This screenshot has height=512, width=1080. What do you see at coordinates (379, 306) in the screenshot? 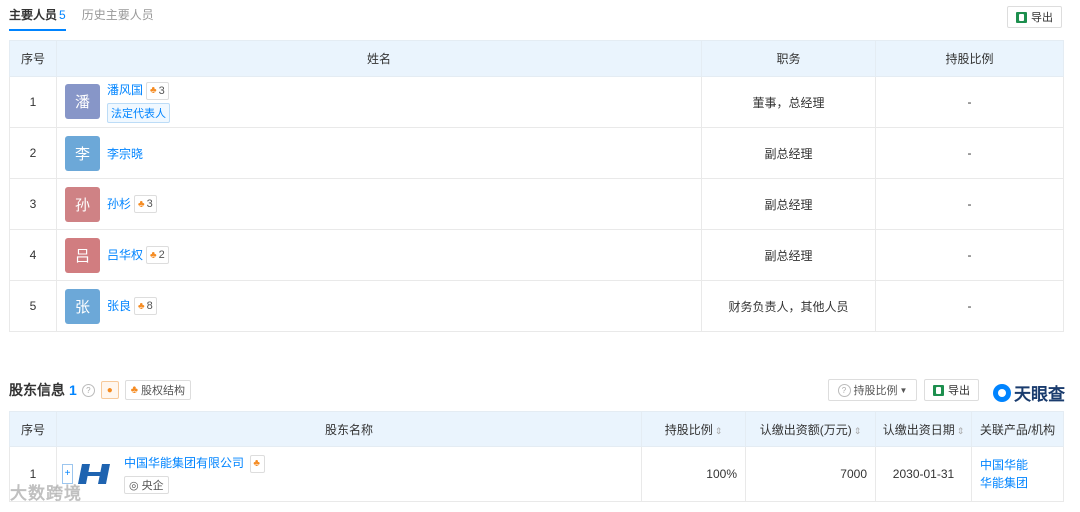
I see `person-cell: 张张良 ♣ 8` at bounding box center [379, 306].